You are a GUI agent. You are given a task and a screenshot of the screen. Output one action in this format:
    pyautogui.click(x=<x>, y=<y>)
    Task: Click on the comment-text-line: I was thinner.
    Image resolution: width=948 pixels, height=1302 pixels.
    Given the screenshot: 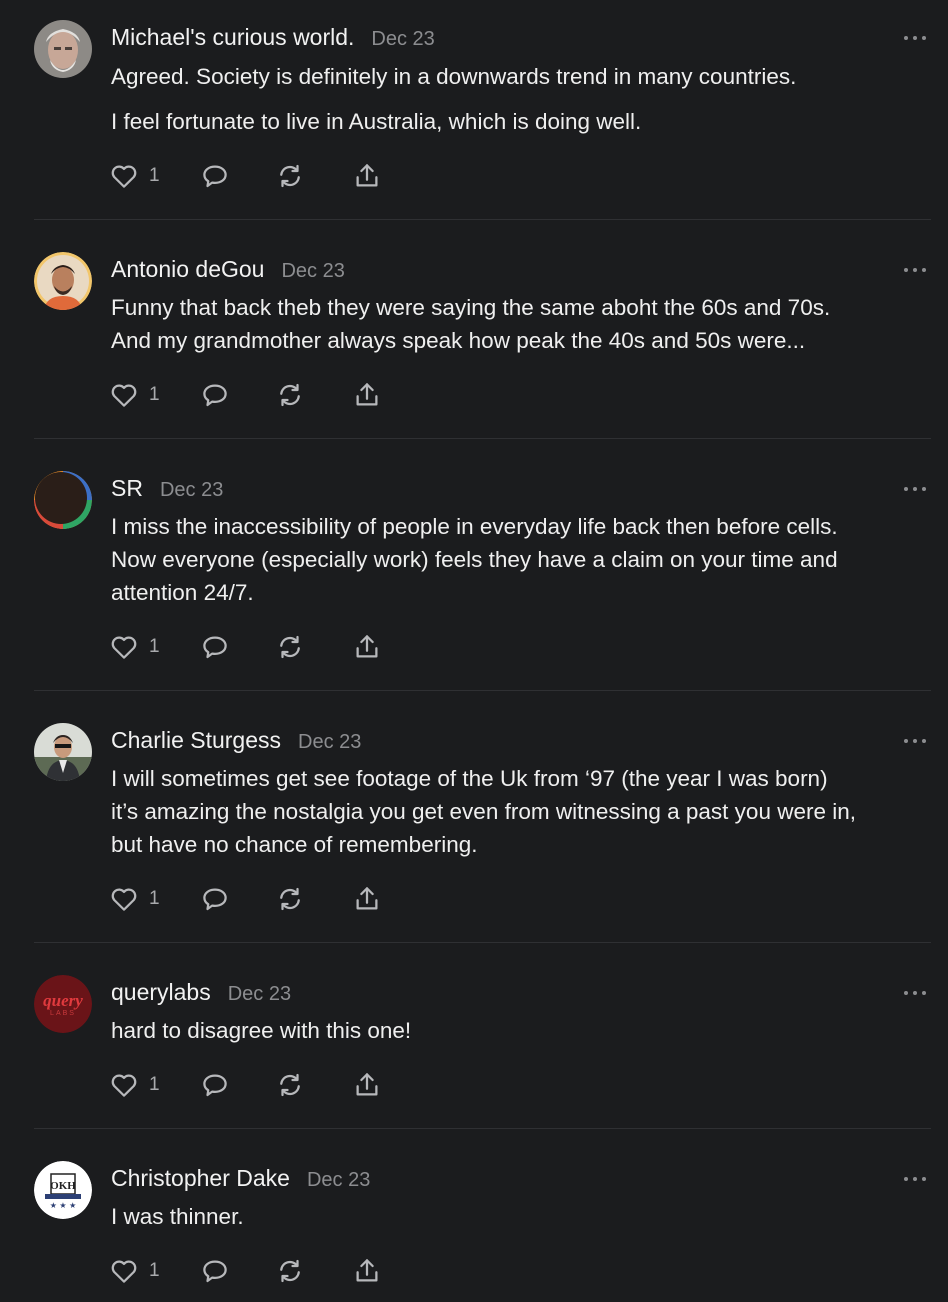 What is the action you would take?
    pyautogui.click(x=177, y=1216)
    